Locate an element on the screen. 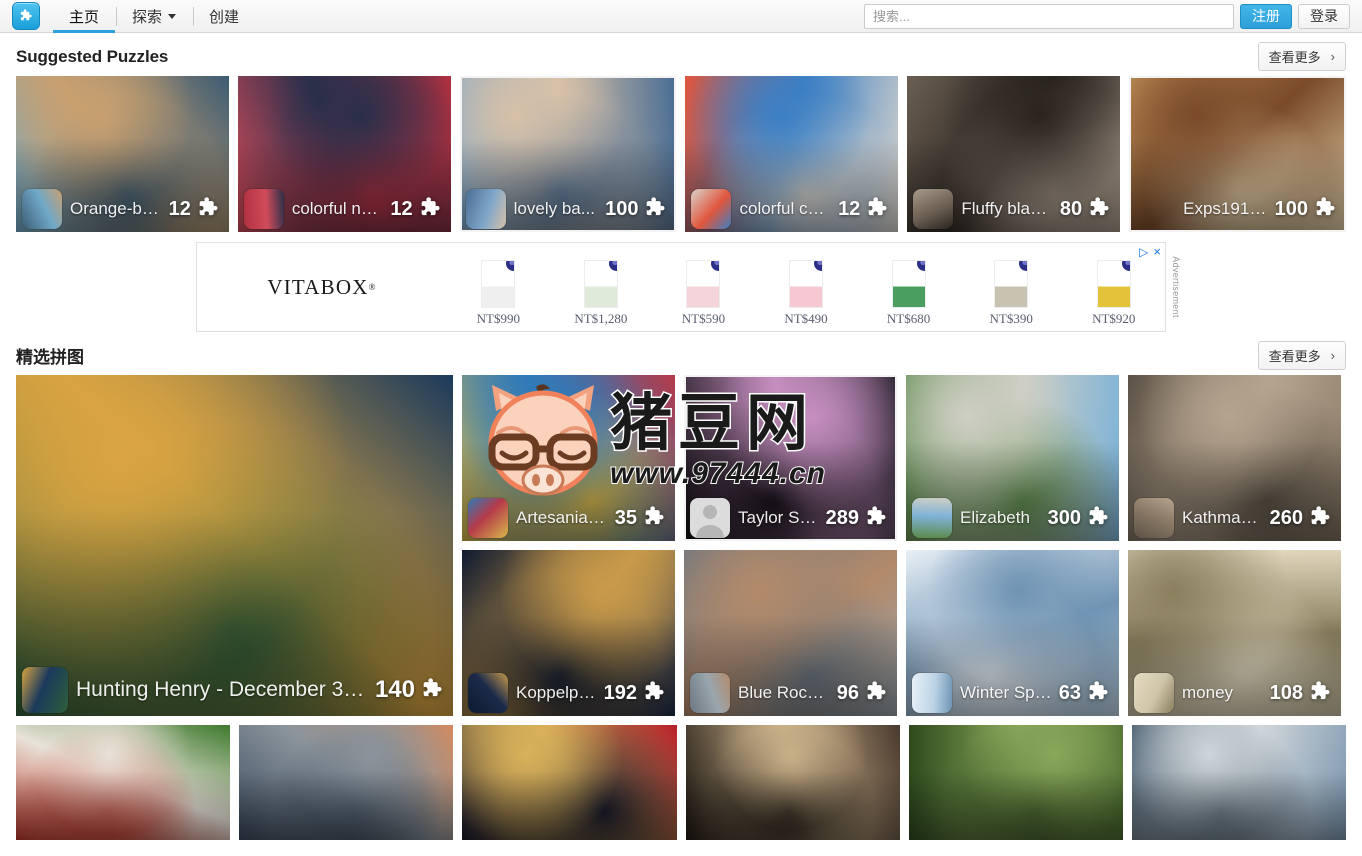  puzzle-card: Orange-be... 12 is located at coordinates (122, 154).